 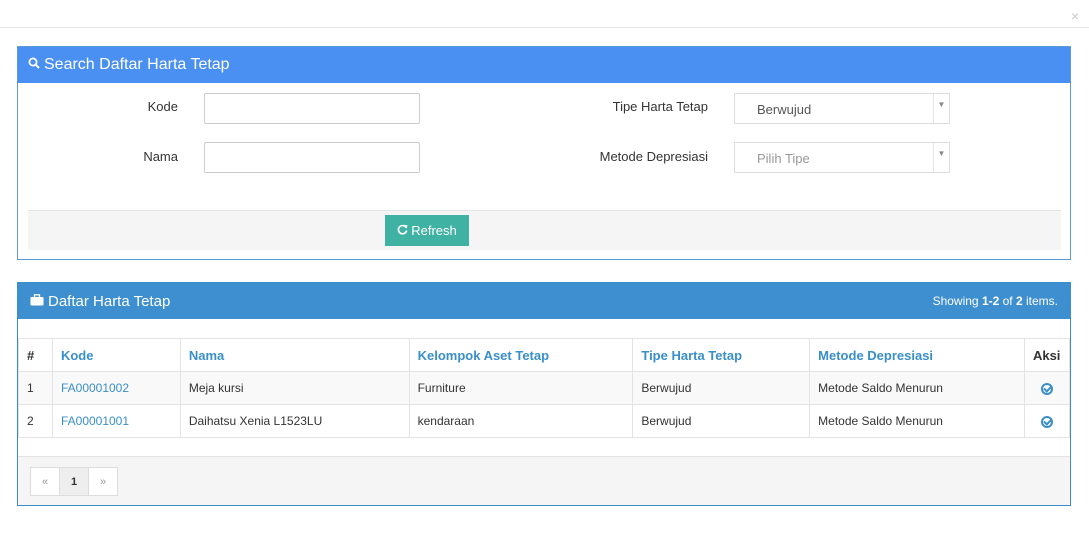 What do you see at coordinates (842, 157) in the screenshot?
I see `metode-depresiasi-select: Pilih Tipe ▼` at bounding box center [842, 157].